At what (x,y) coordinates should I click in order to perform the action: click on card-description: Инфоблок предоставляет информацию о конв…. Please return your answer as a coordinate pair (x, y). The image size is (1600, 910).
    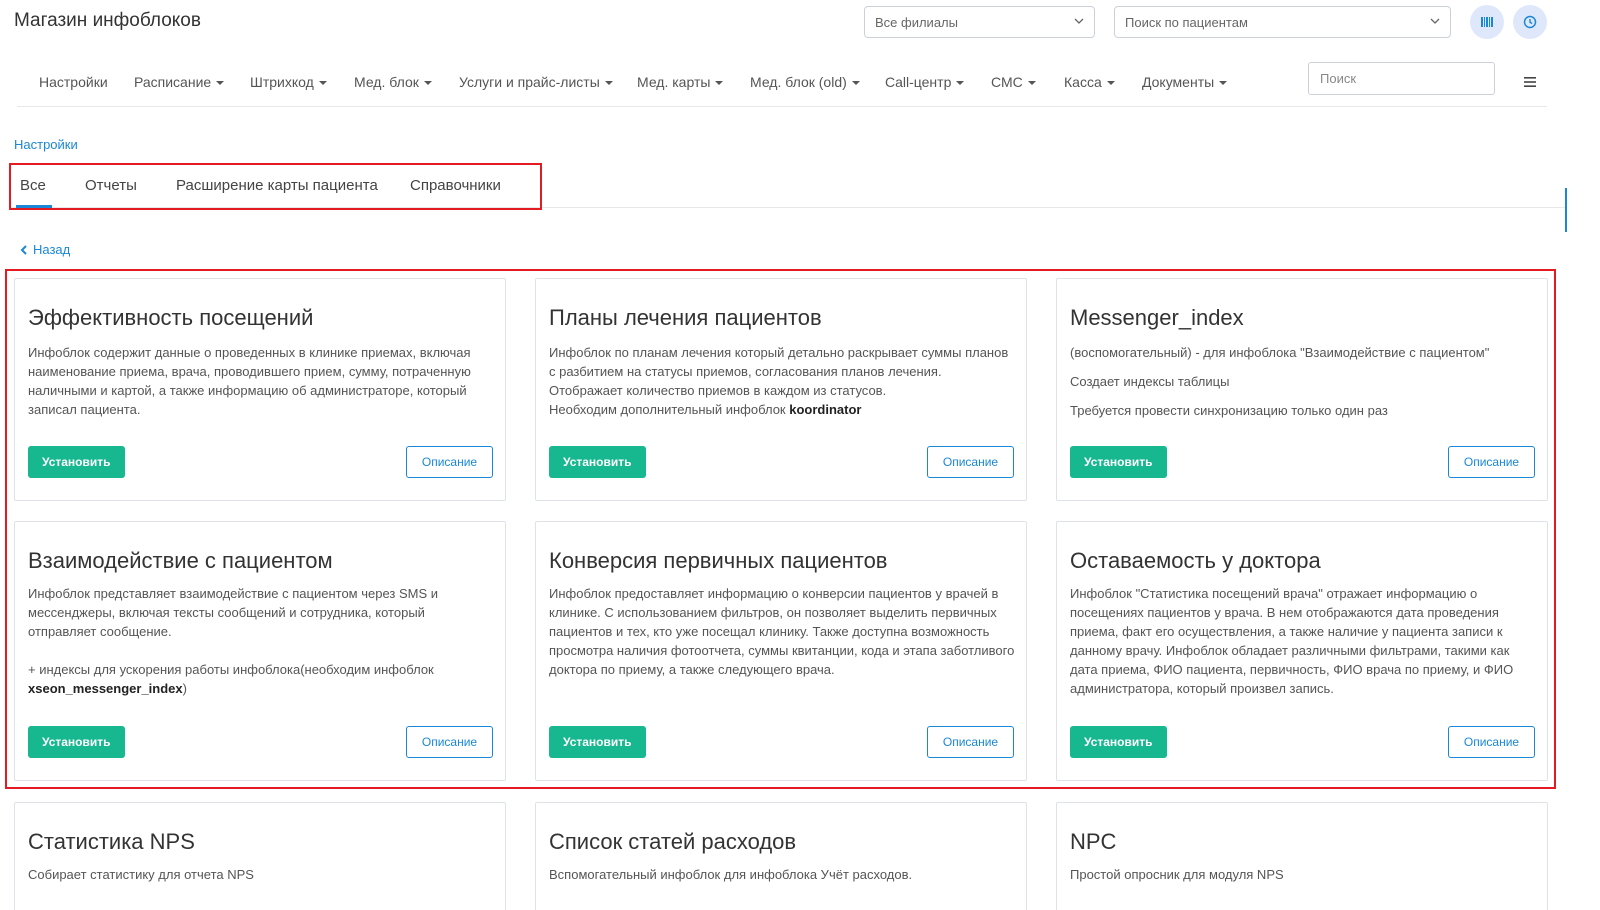
    Looking at the image, I should click on (782, 636).